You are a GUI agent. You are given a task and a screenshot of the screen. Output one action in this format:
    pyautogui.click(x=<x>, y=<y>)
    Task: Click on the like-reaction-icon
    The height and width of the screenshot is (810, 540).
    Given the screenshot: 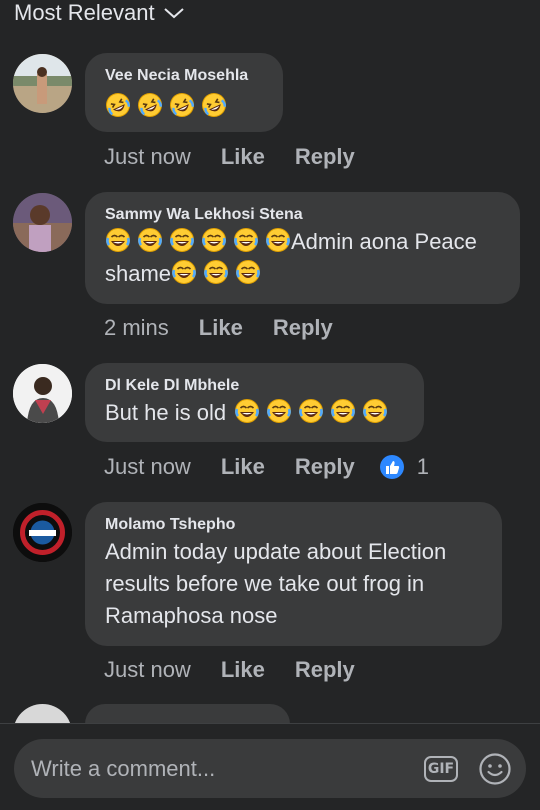 What is the action you would take?
    pyautogui.click(x=391, y=467)
    